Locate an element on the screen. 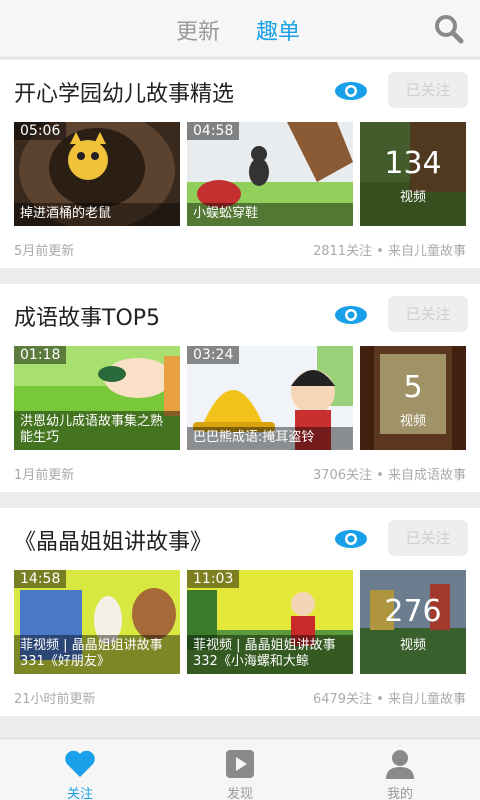 The width and height of the screenshot is (480, 800). video-thumbnail: 14:58 菲视频 | 晶晶姐姐讲故事 331《好朋友》 is located at coordinates (97, 622).